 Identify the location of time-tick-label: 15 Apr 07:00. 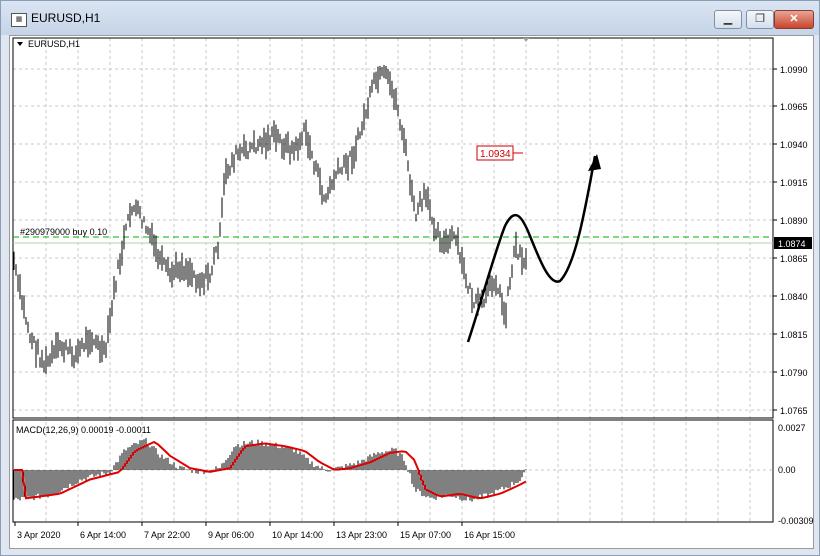
(425, 535).